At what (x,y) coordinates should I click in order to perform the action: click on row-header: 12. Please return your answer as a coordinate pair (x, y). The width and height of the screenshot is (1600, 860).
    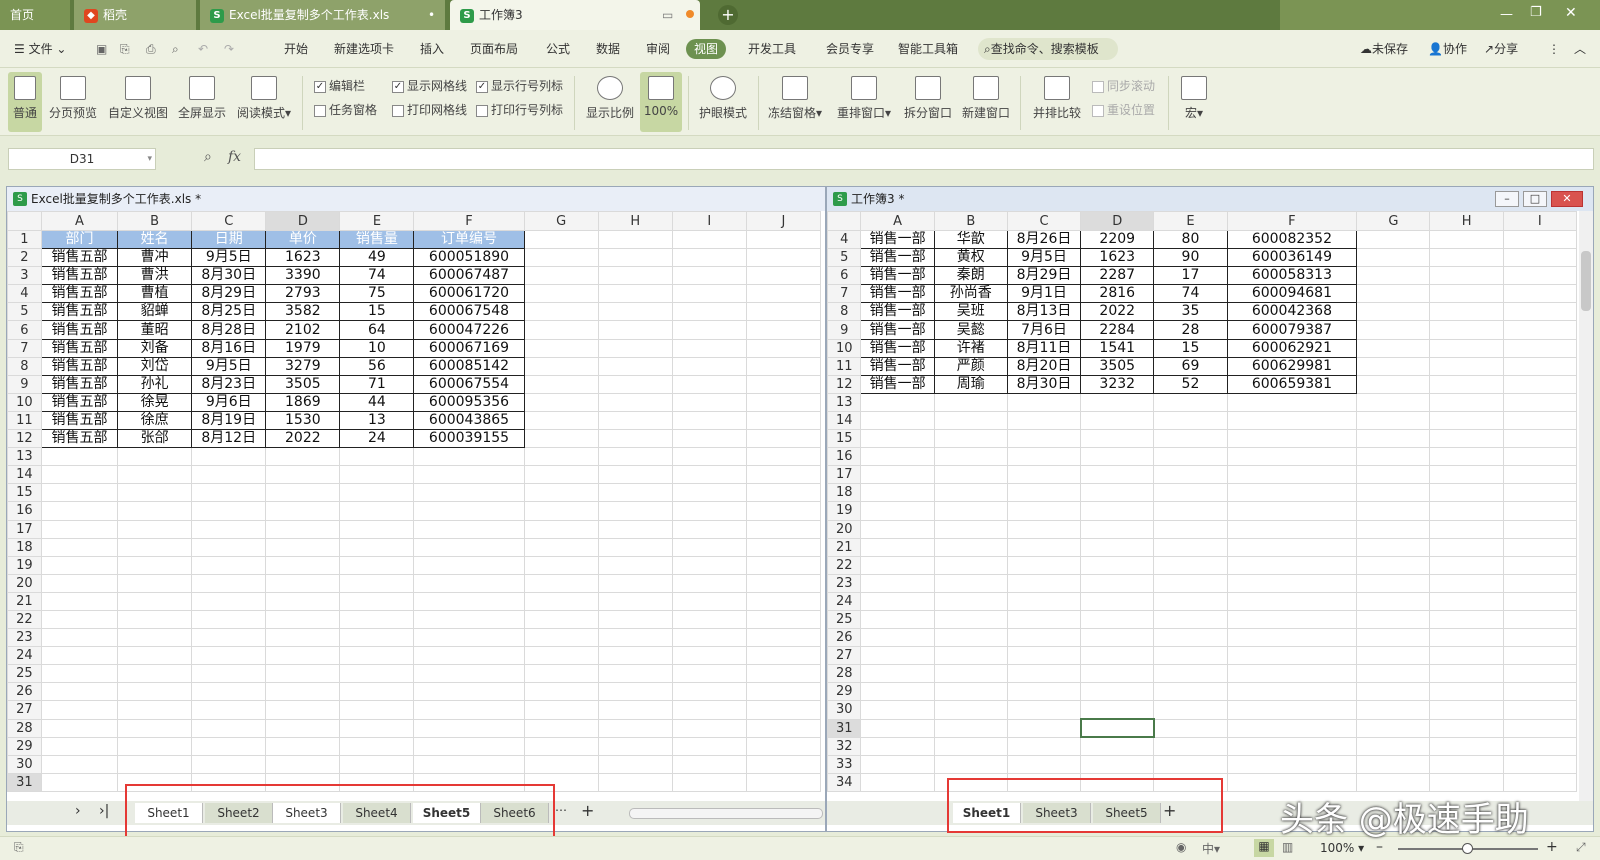
    Looking at the image, I should click on (844, 384).